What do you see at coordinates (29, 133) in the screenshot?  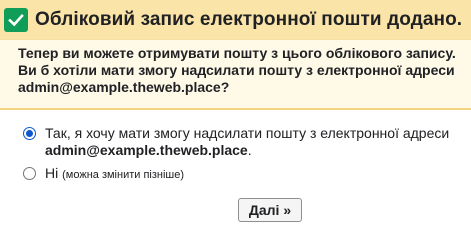 I see `radio-yes` at bounding box center [29, 133].